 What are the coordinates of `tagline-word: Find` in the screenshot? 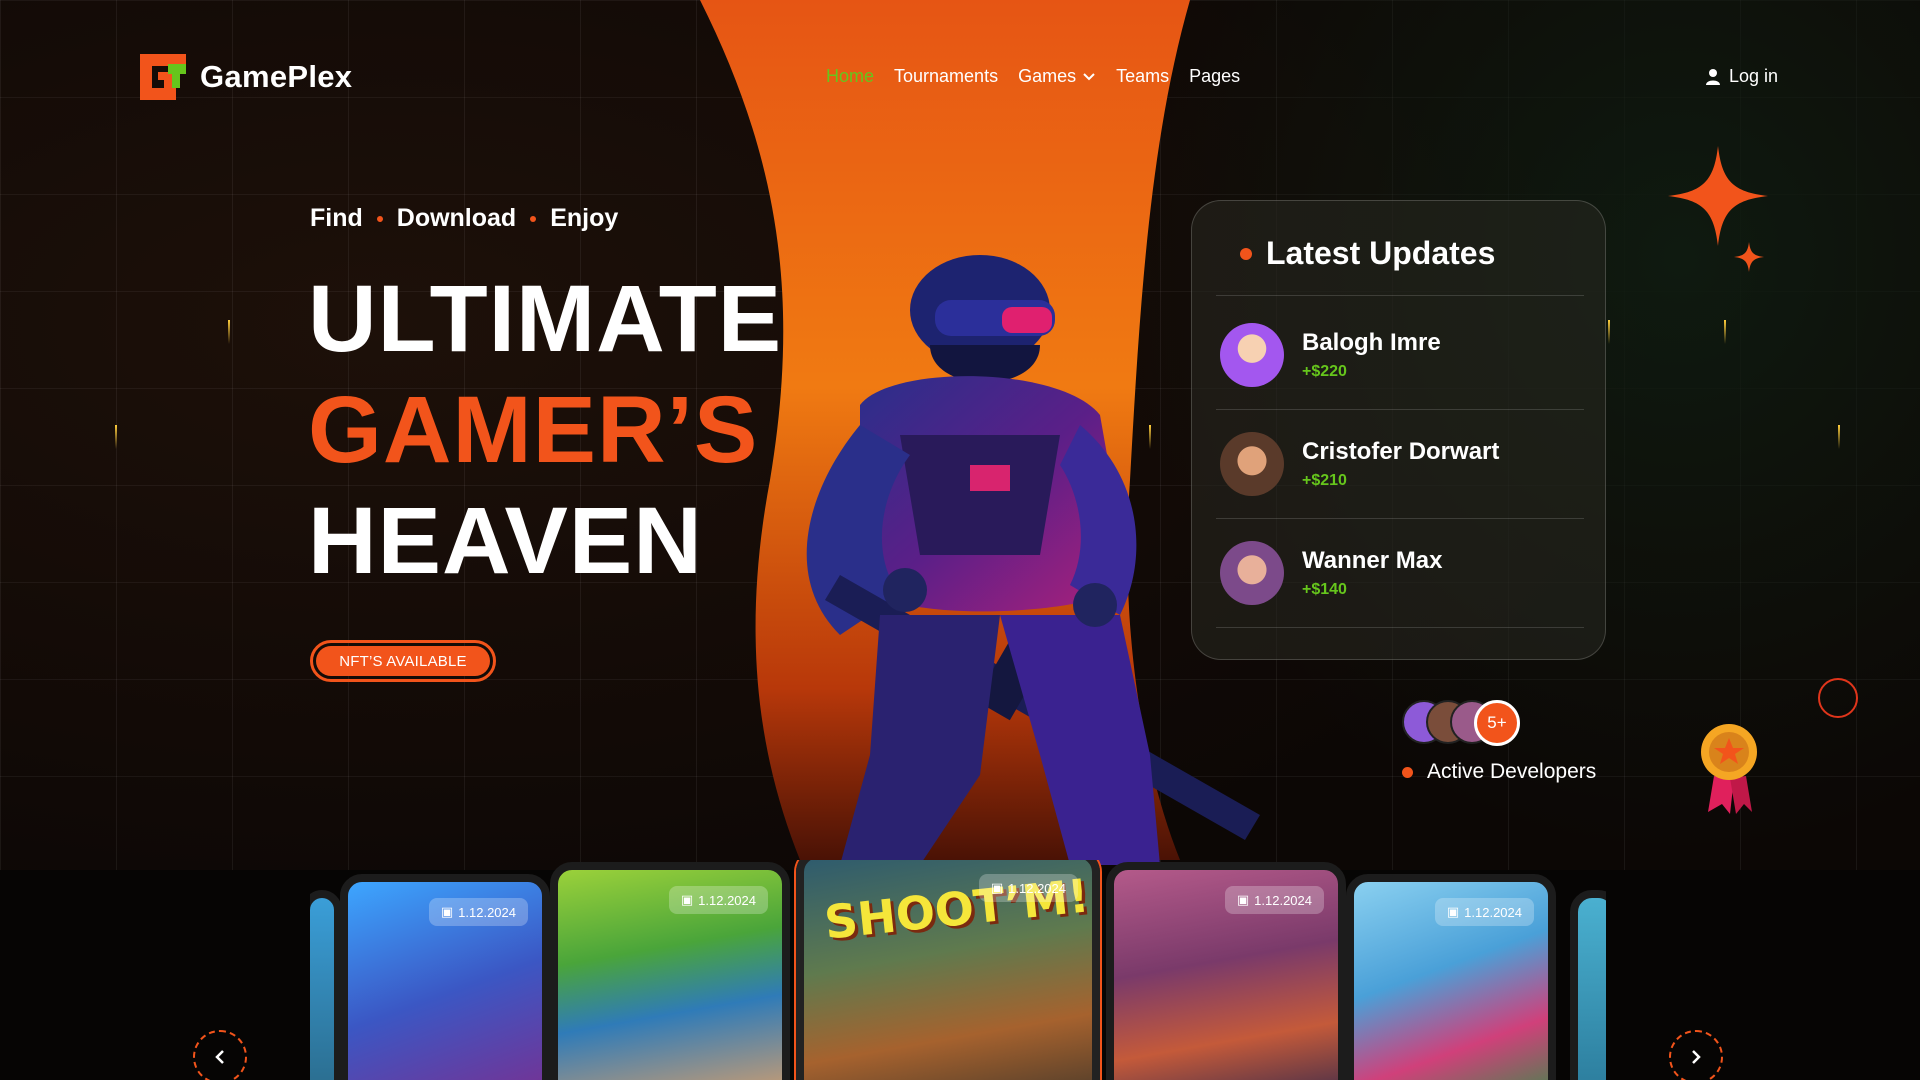 It's located at (336, 218).